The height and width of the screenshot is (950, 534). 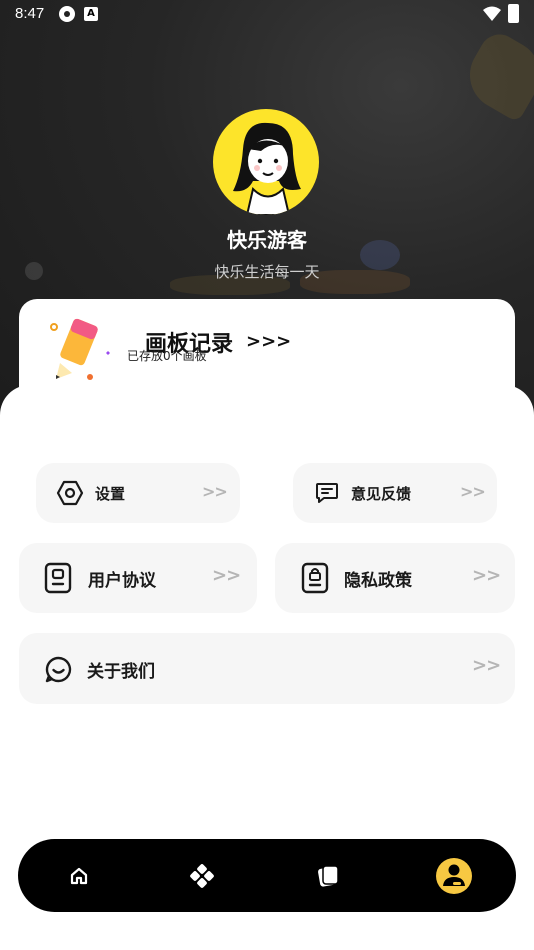 I want to click on about-us-label: 关于我们, so click(x=121, y=672).